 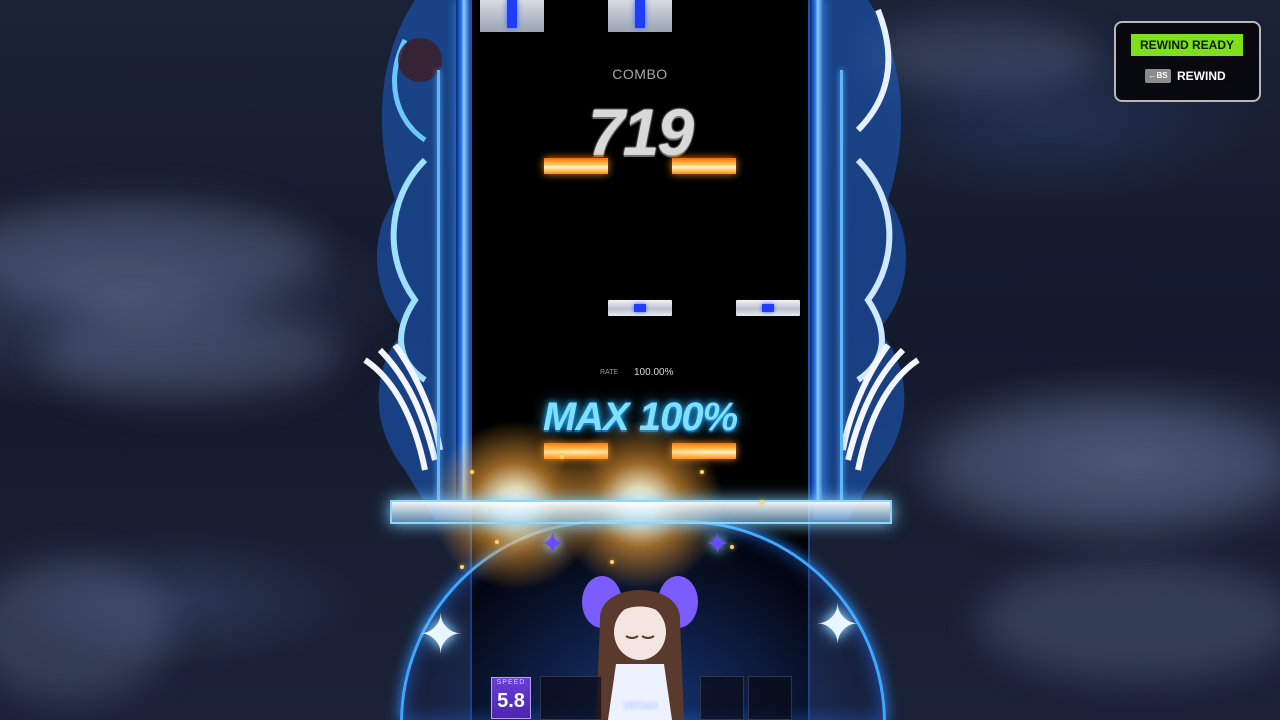 I want to click on combo-label: COMBO, so click(x=640, y=74).